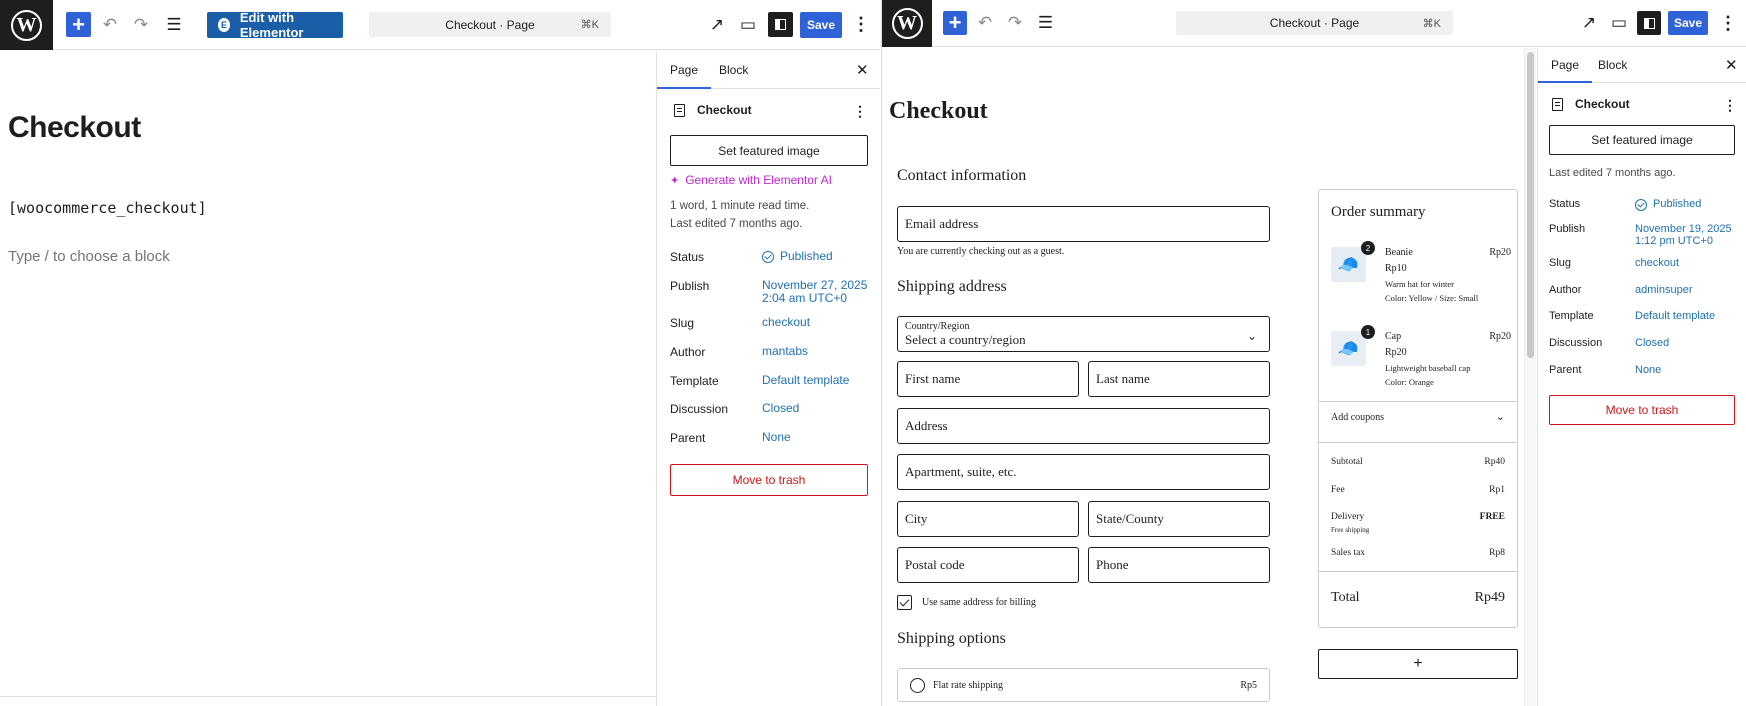  What do you see at coordinates (1083, 224) in the screenshot?
I see `email-field: Email address` at bounding box center [1083, 224].